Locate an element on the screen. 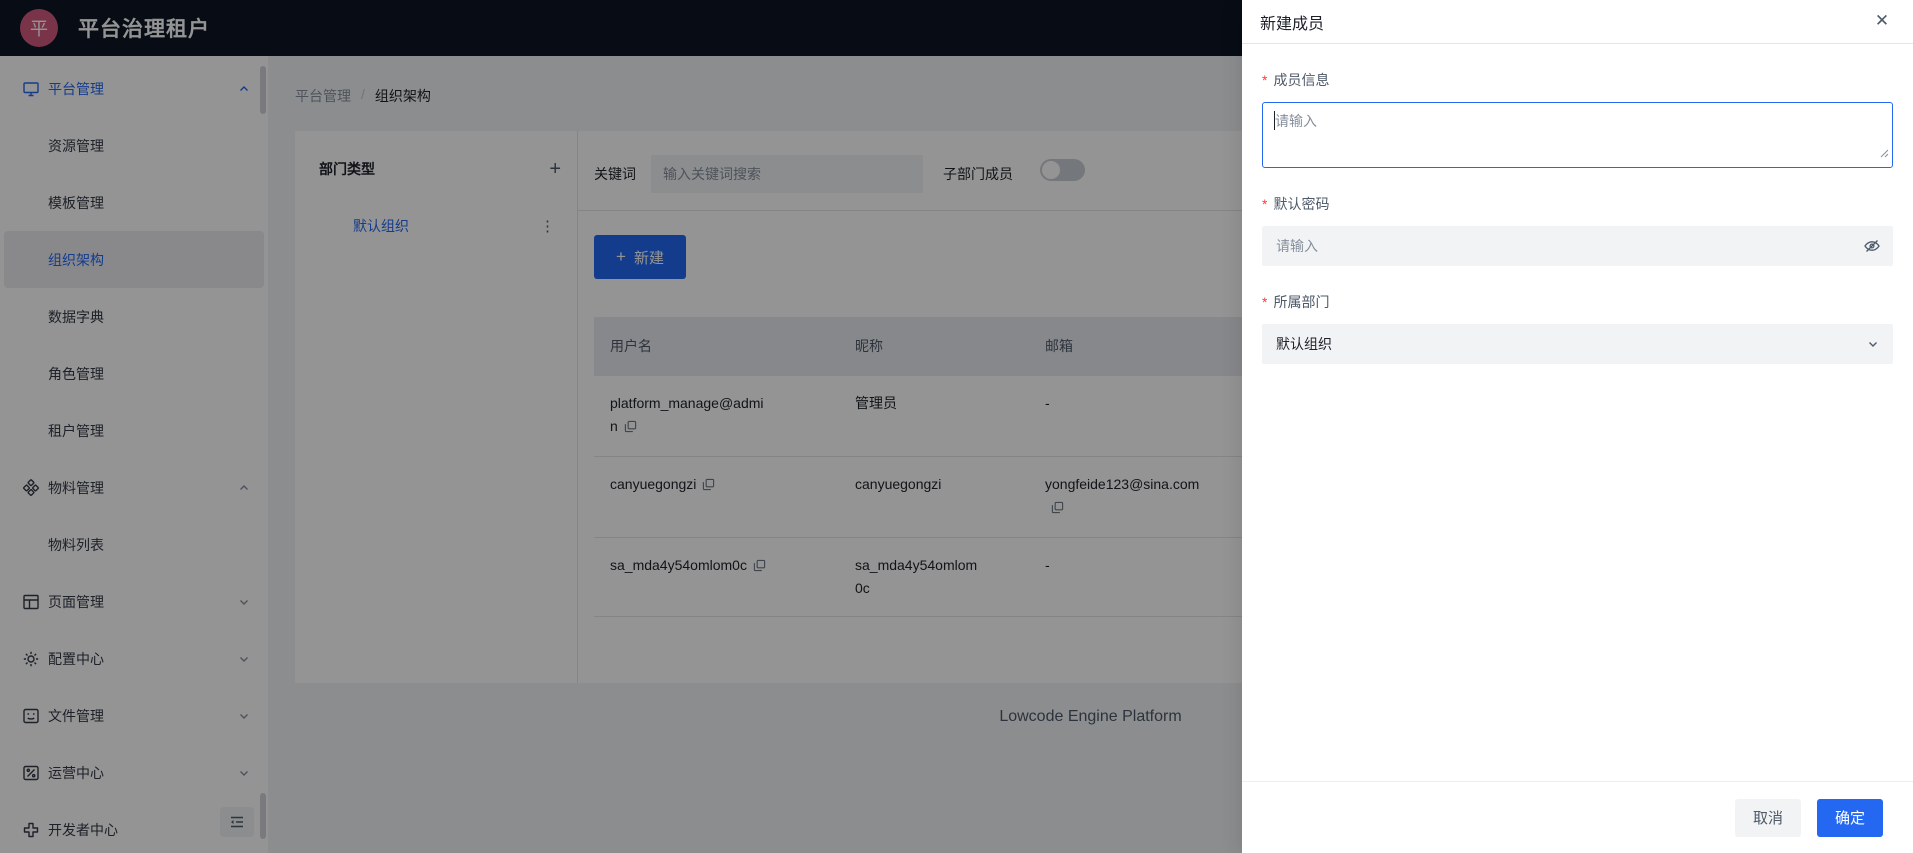 Image resolution: width=1913 pixels, height=853 pixels. default-password-field is located at coordinates (1577, 246).